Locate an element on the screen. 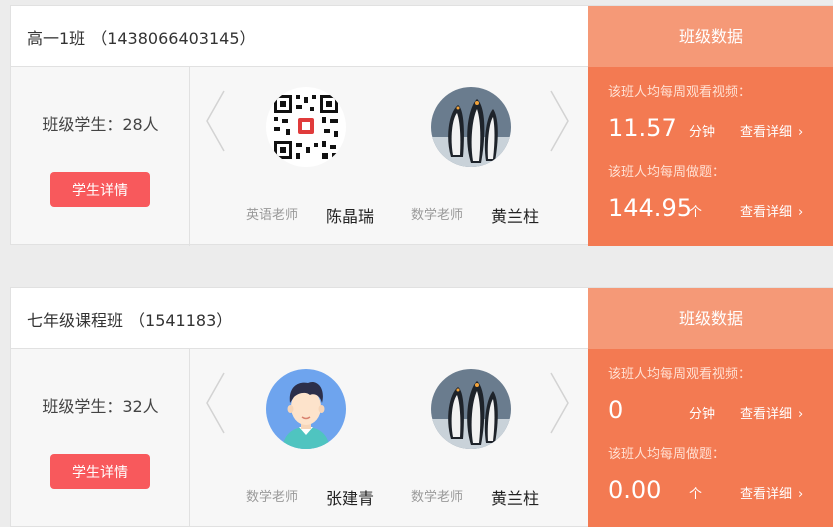 This screenshot has width=833, height=527. class-code: （1541183） is located at coordinates (181, 320).